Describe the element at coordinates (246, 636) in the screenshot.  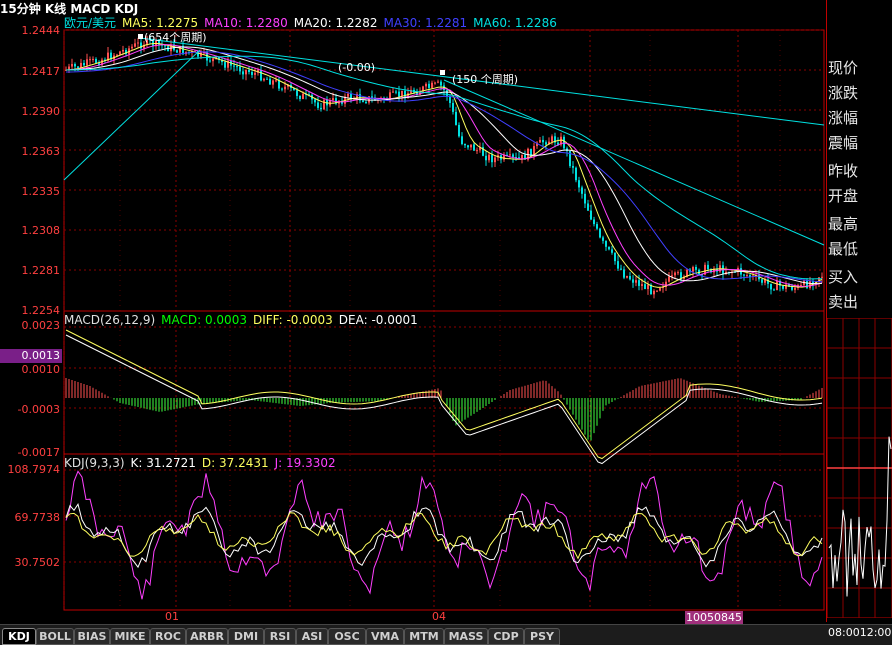
I see `tab-dmi: DMI` at that location.